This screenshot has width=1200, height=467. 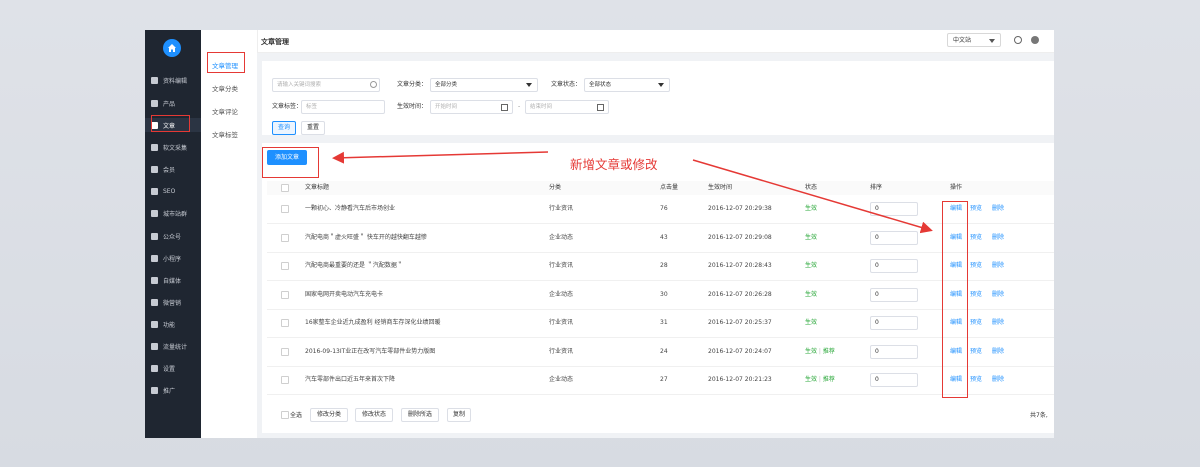 What do you see at coordinates (154, 324) in the screenshot?
I see `wrench-icon` at bounding box center [154, 324].